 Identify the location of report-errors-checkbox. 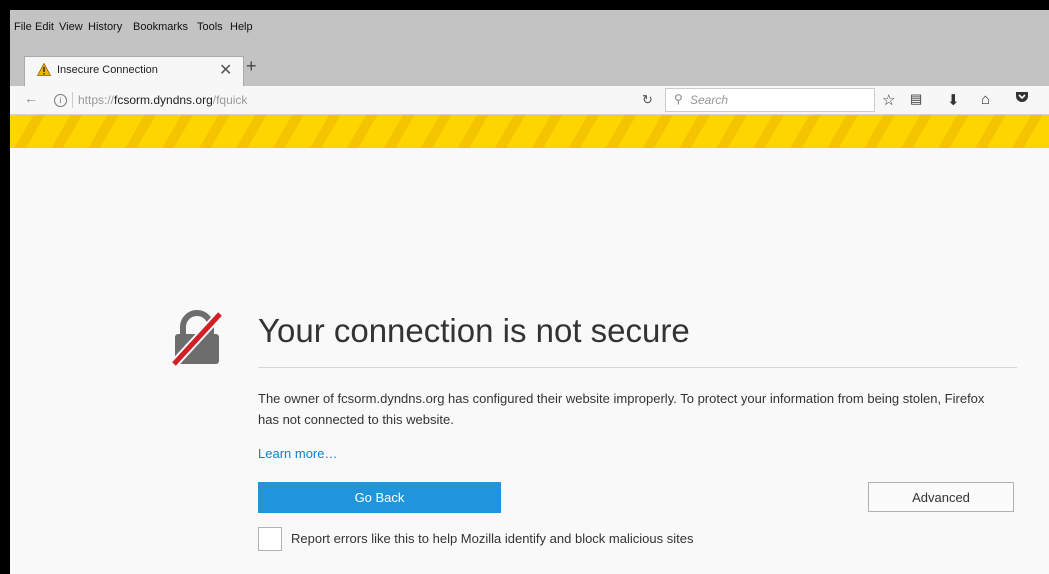
(270, 539).